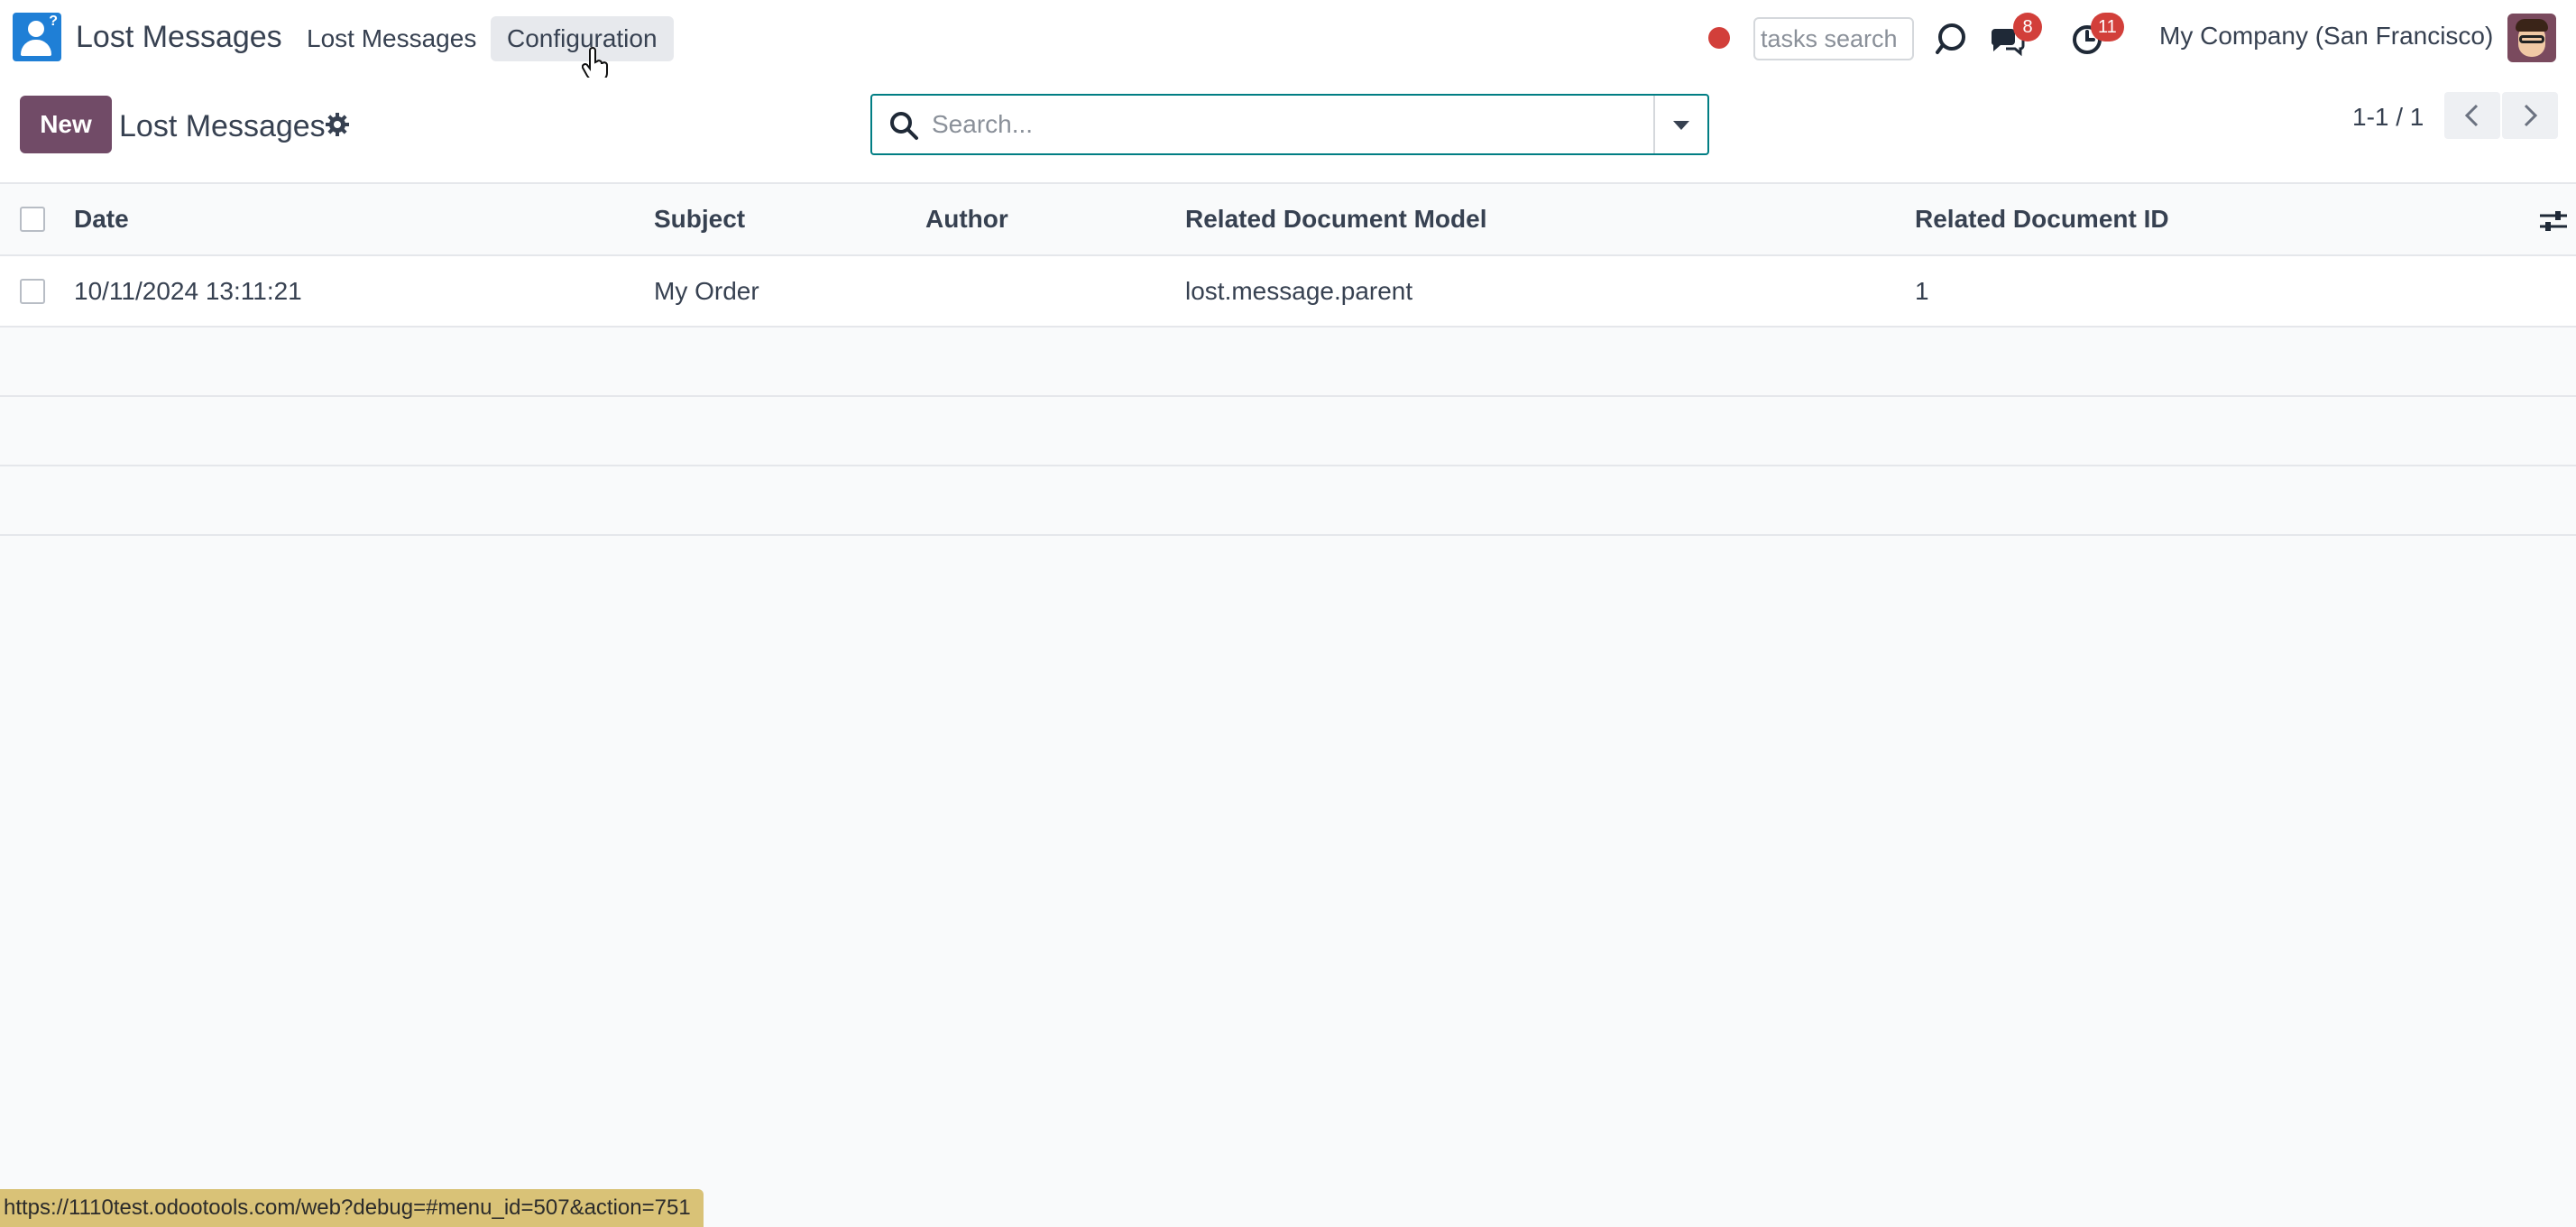  I want to click on search-options-toggle, so click(1680, 124).